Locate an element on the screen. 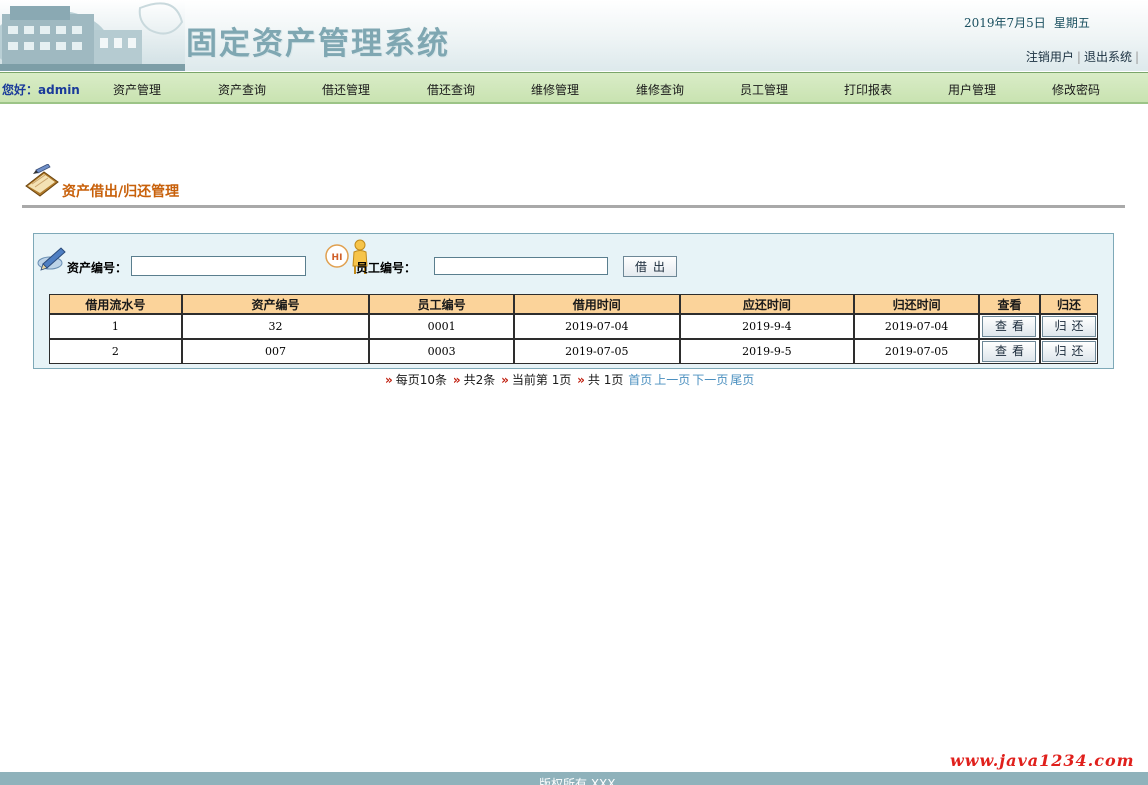 This screenshot has height=785, width=1148. cell-return-time: 2019-07-05 is located at coordinates (916, 351).